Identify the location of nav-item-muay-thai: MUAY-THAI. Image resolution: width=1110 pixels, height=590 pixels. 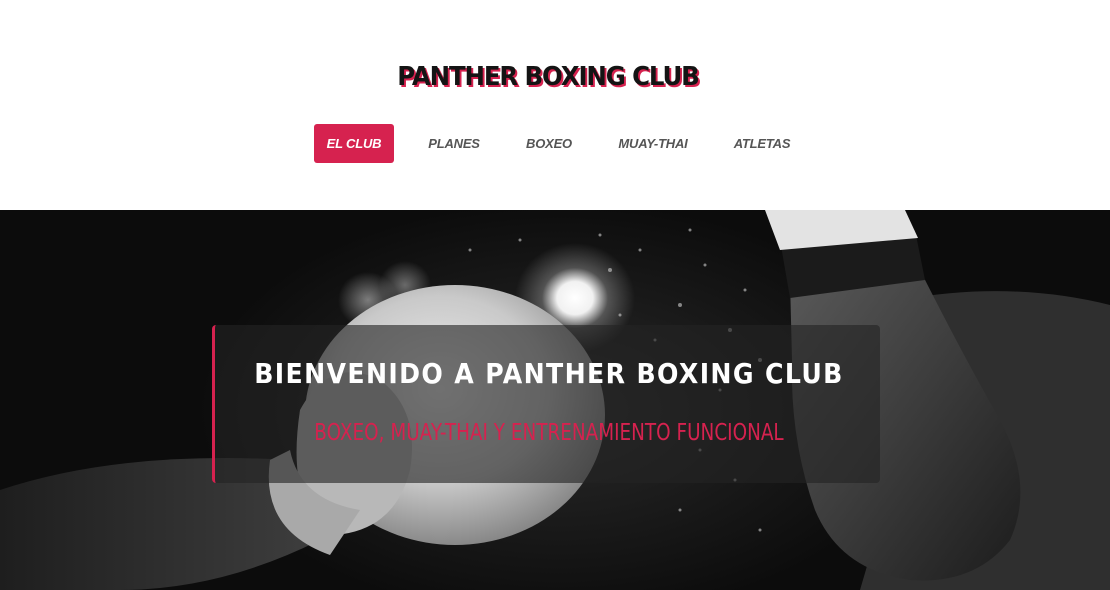
(653, 143).